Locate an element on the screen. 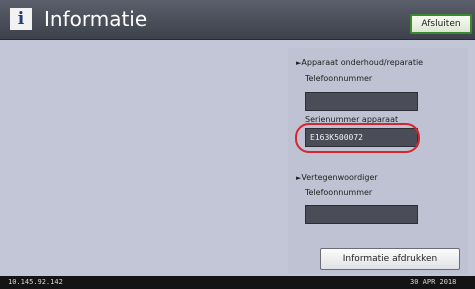 The image size is (475, 289). status-bar: 10.145.92.142 30 APR 2018 is located at coordinates (237, 282).